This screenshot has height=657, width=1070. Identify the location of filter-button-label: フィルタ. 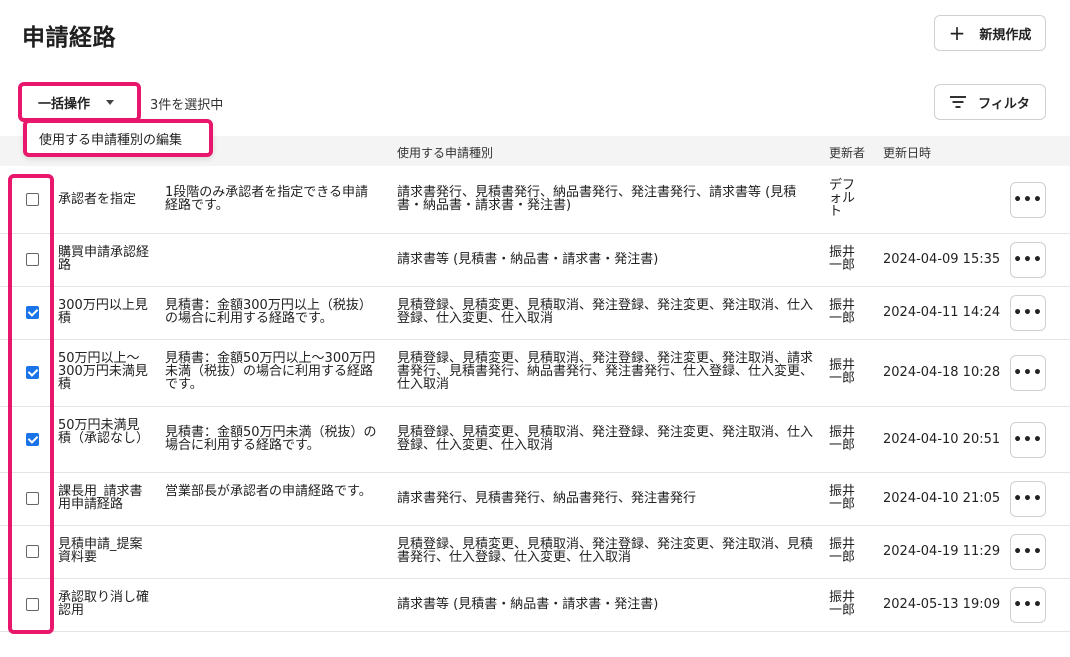
(1004, 104).